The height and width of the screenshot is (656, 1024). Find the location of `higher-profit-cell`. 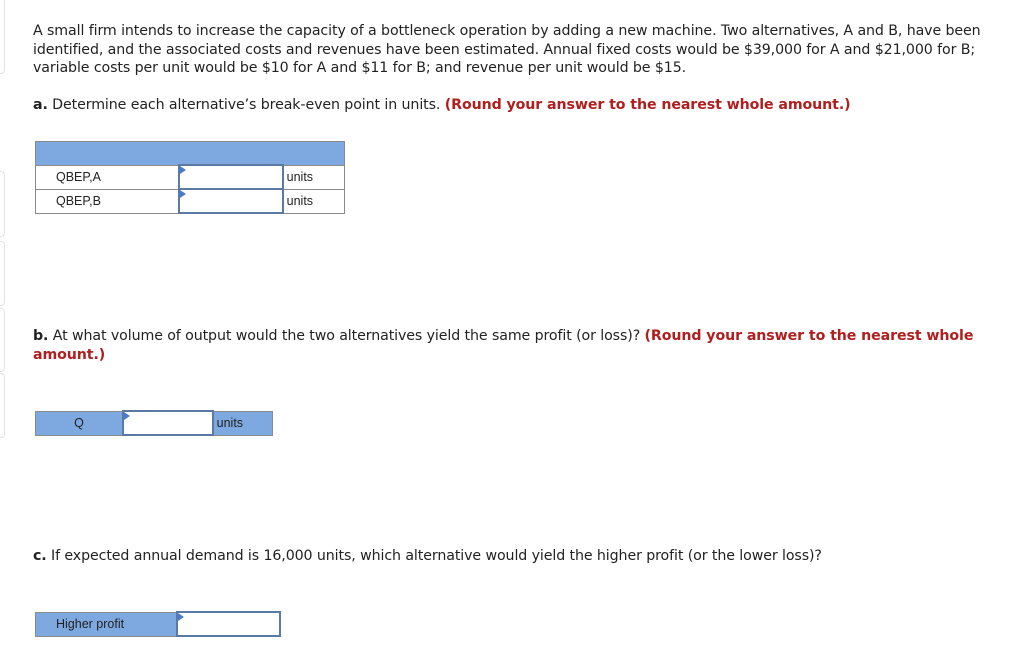

higher-profit-cell is located at coordinates (228, 624).